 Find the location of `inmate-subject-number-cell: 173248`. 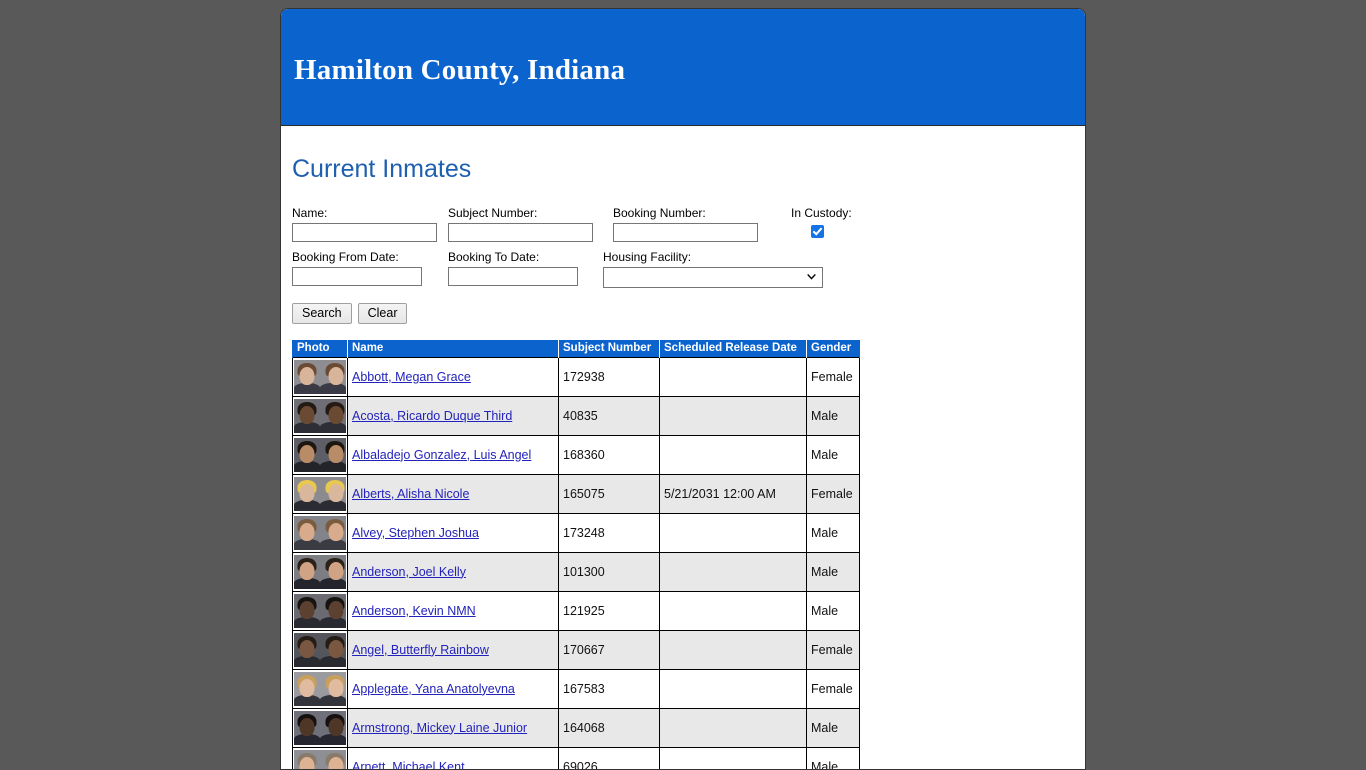

inmate-subject-number-cell: 173248 is located at coordinates (609, 532).